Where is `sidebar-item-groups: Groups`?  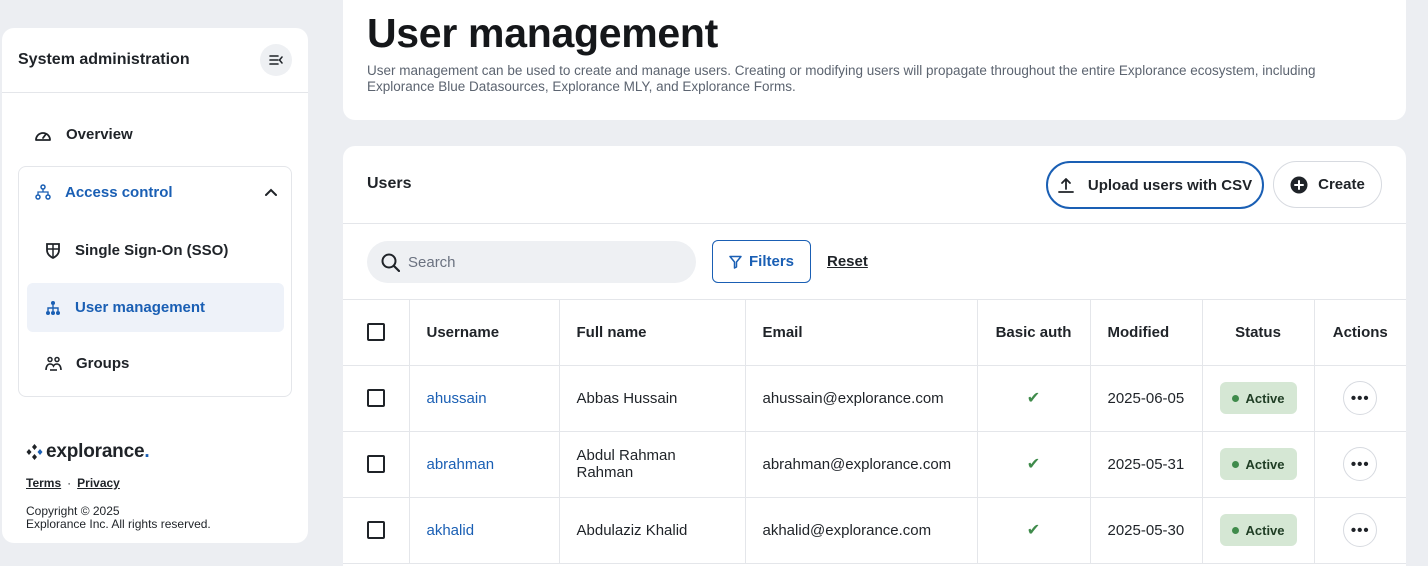 sidebar-item-groups: Groups is located at coordinates (155, 363).